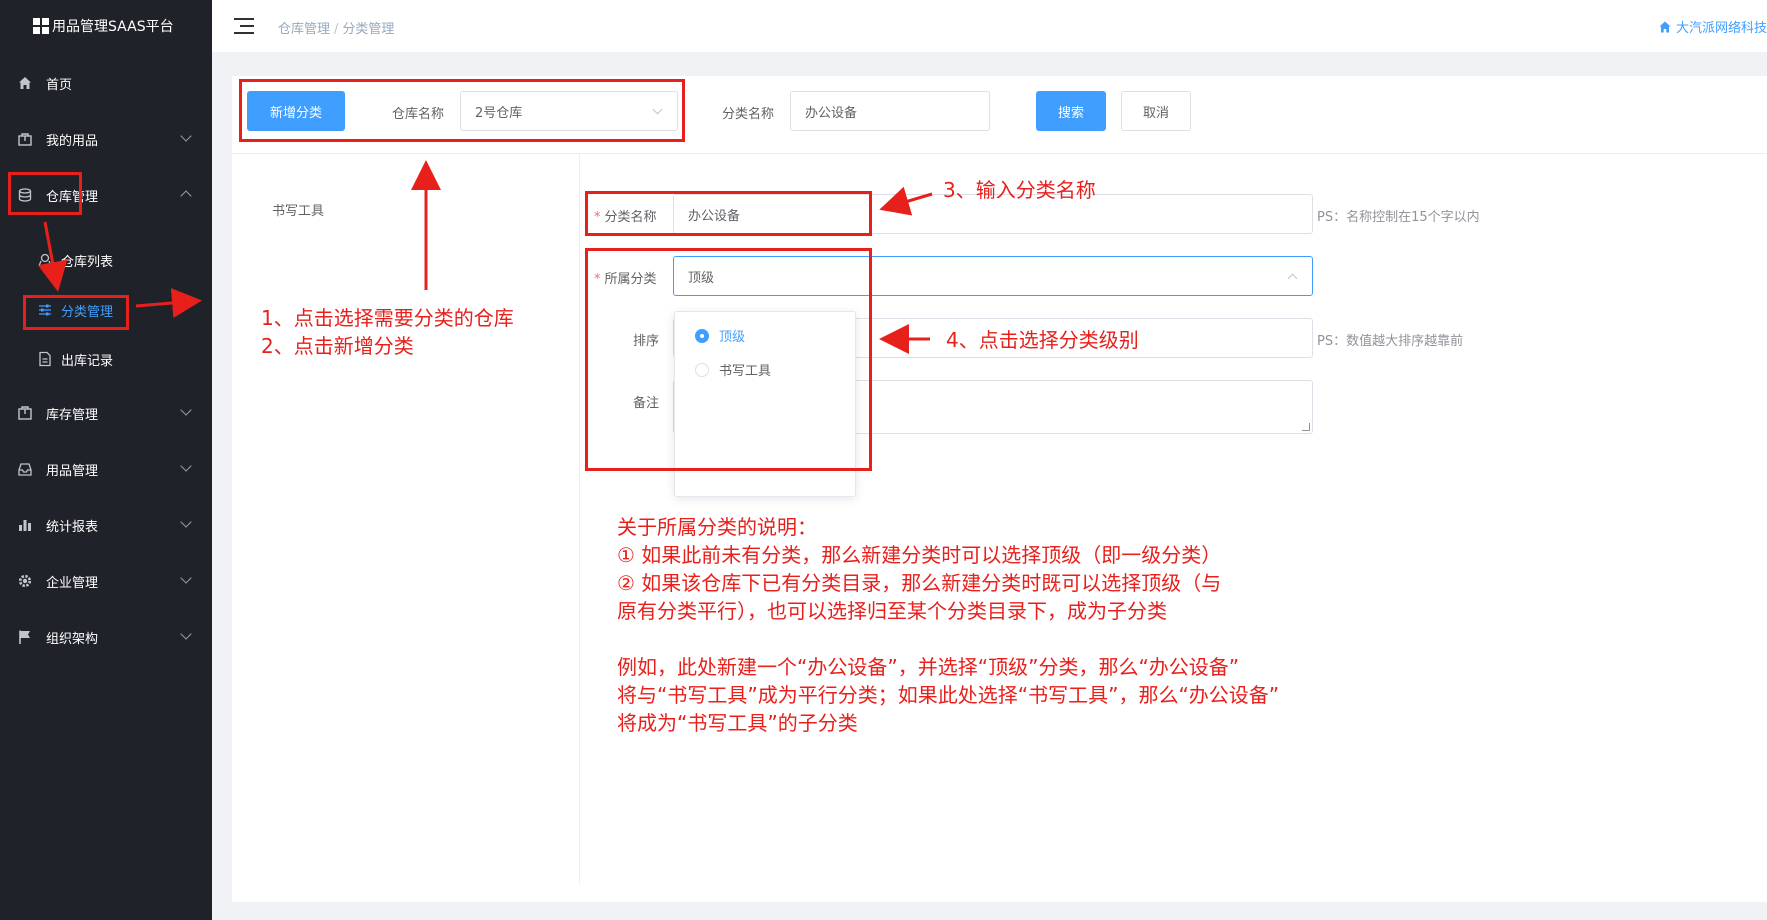 The image size is (1767, 920). Describe the element at coordinates (106, 469) in the screenshot. I see `sidebar-item-supplies: 用品管理` at that location.